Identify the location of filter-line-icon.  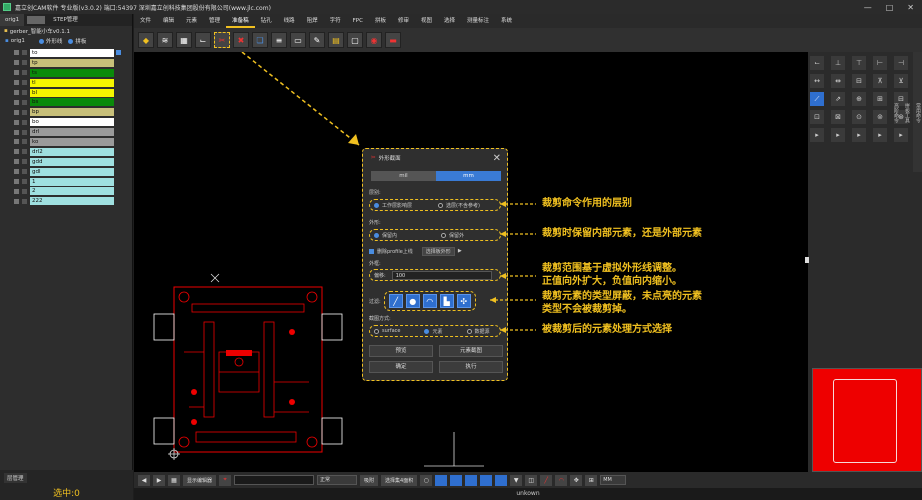
(441, 480).